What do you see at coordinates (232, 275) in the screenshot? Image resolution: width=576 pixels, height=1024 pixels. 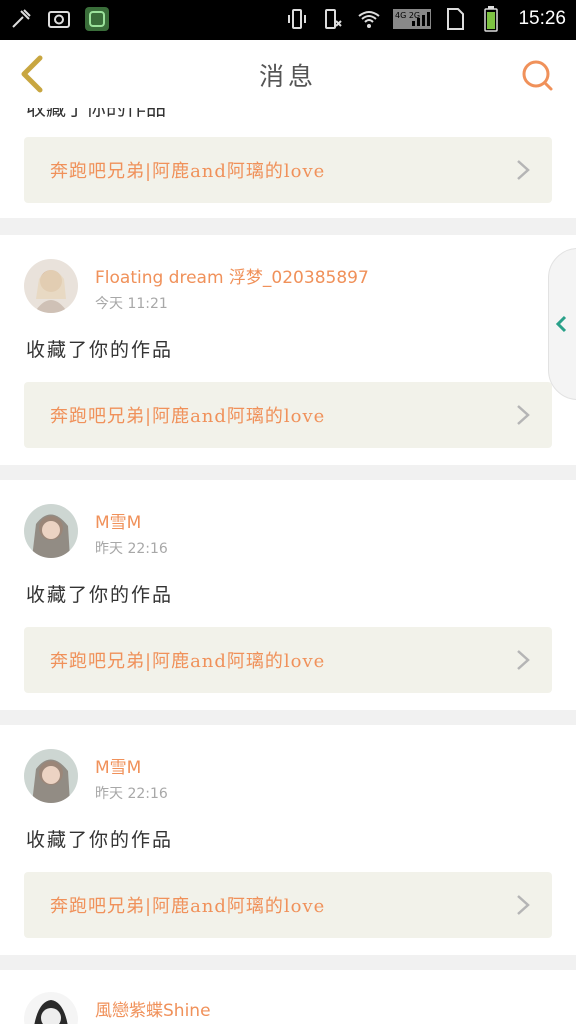 I see `username: Floating dream 浮梦_020385897` at bounding box center [232, 275].